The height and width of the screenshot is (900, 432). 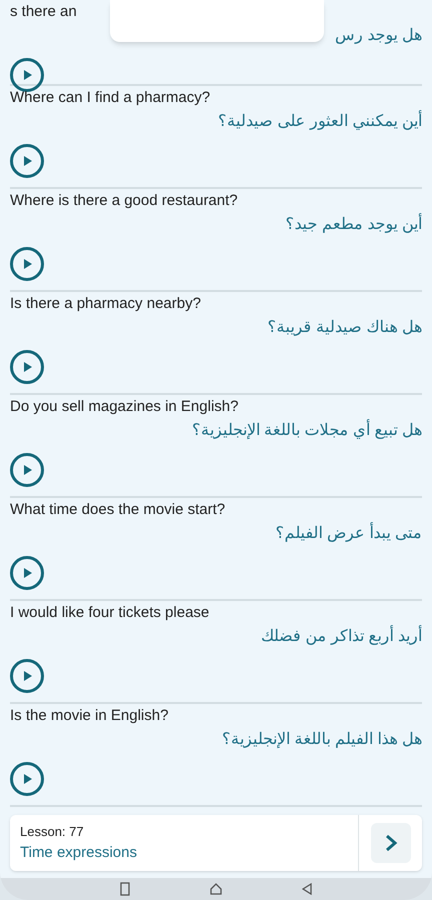 I want to click on arabic-phrase: هل هناك صيدلية قريبة؟, so click(x=345, y=328).